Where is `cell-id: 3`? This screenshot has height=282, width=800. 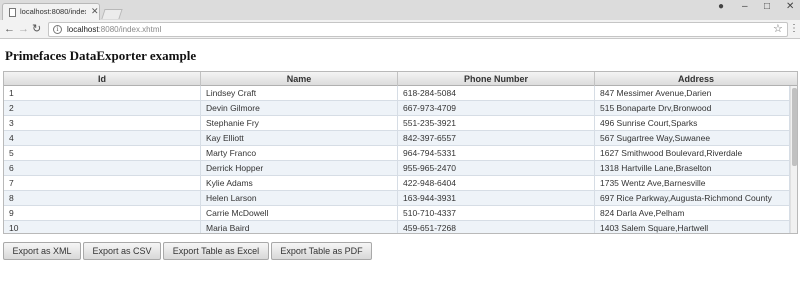
cell-id: 3 is located at coordinates (102, 123).